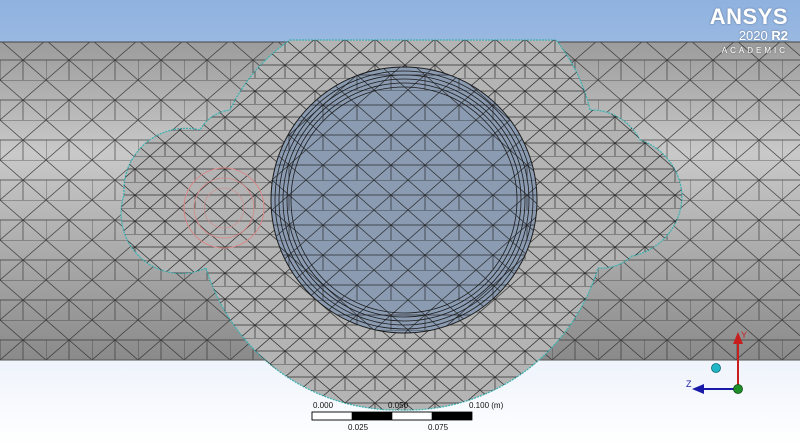 The height and width of the screenshot is (445, 800). Describe the element at coordinates (753, 35) in the screenshot. I see `logo-version-year: 2020` at that location.